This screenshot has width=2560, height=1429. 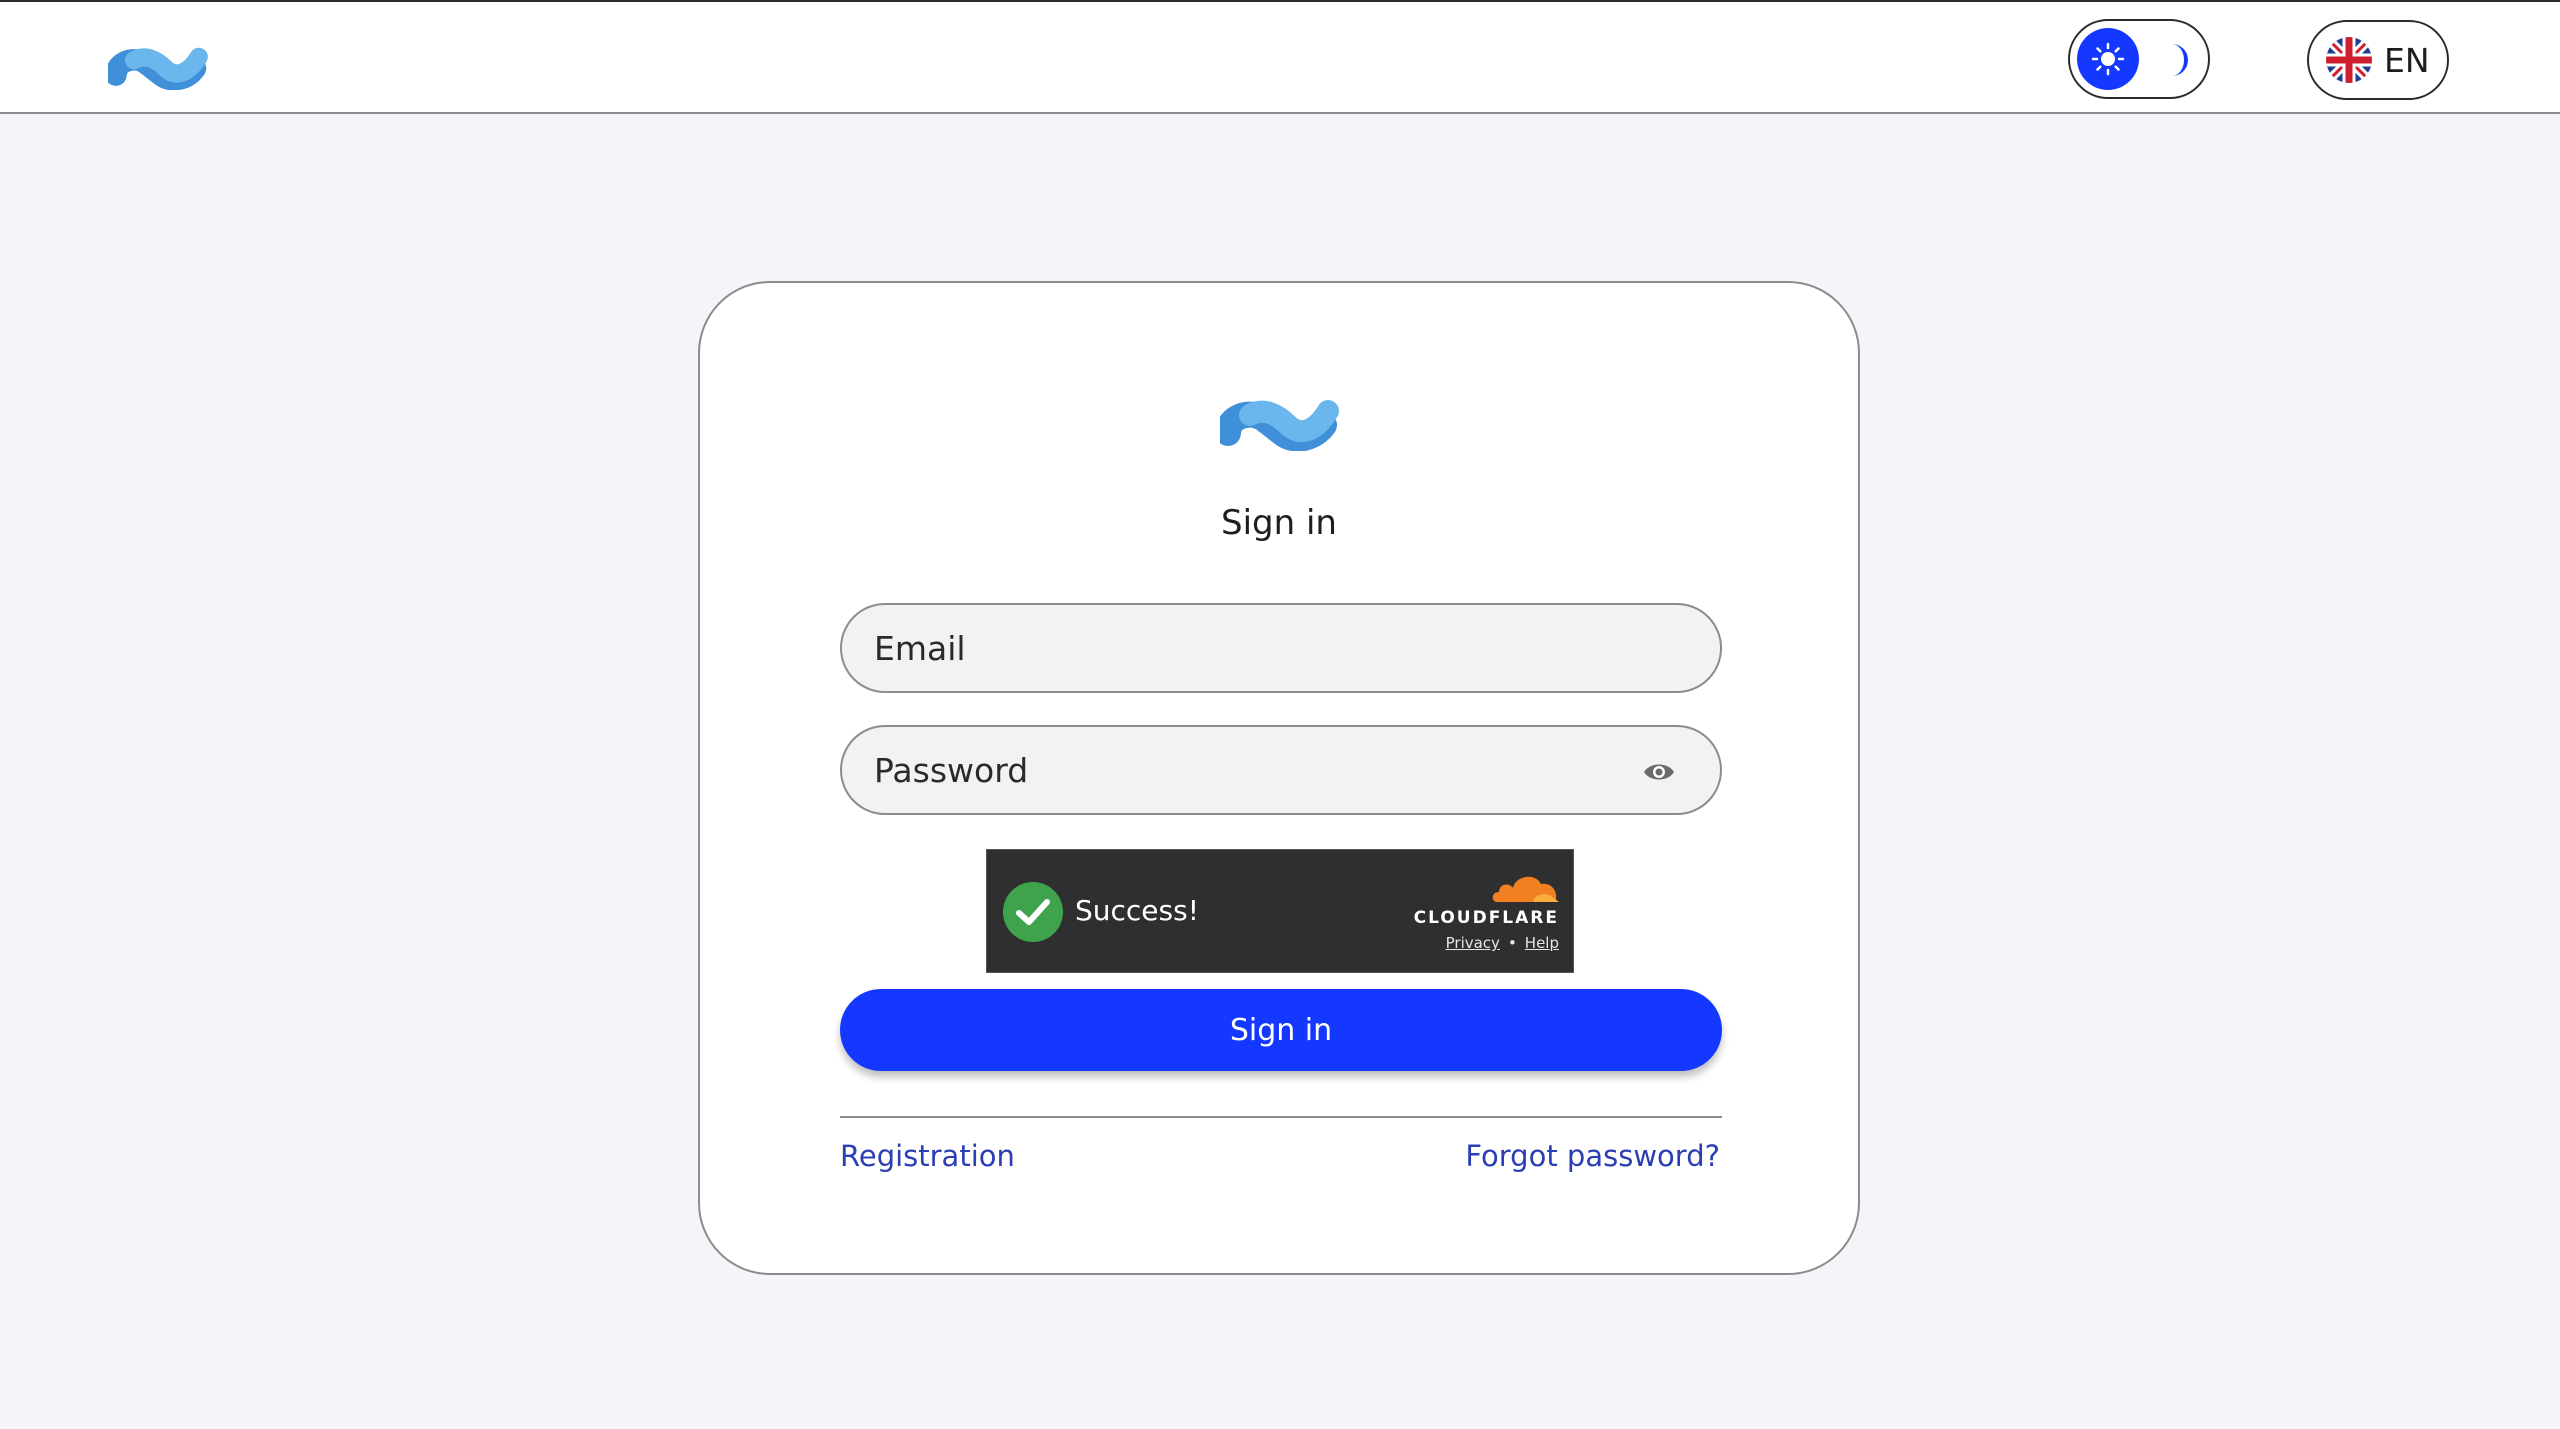 I want to click on eye-icon, so click(x=1659, y=772).